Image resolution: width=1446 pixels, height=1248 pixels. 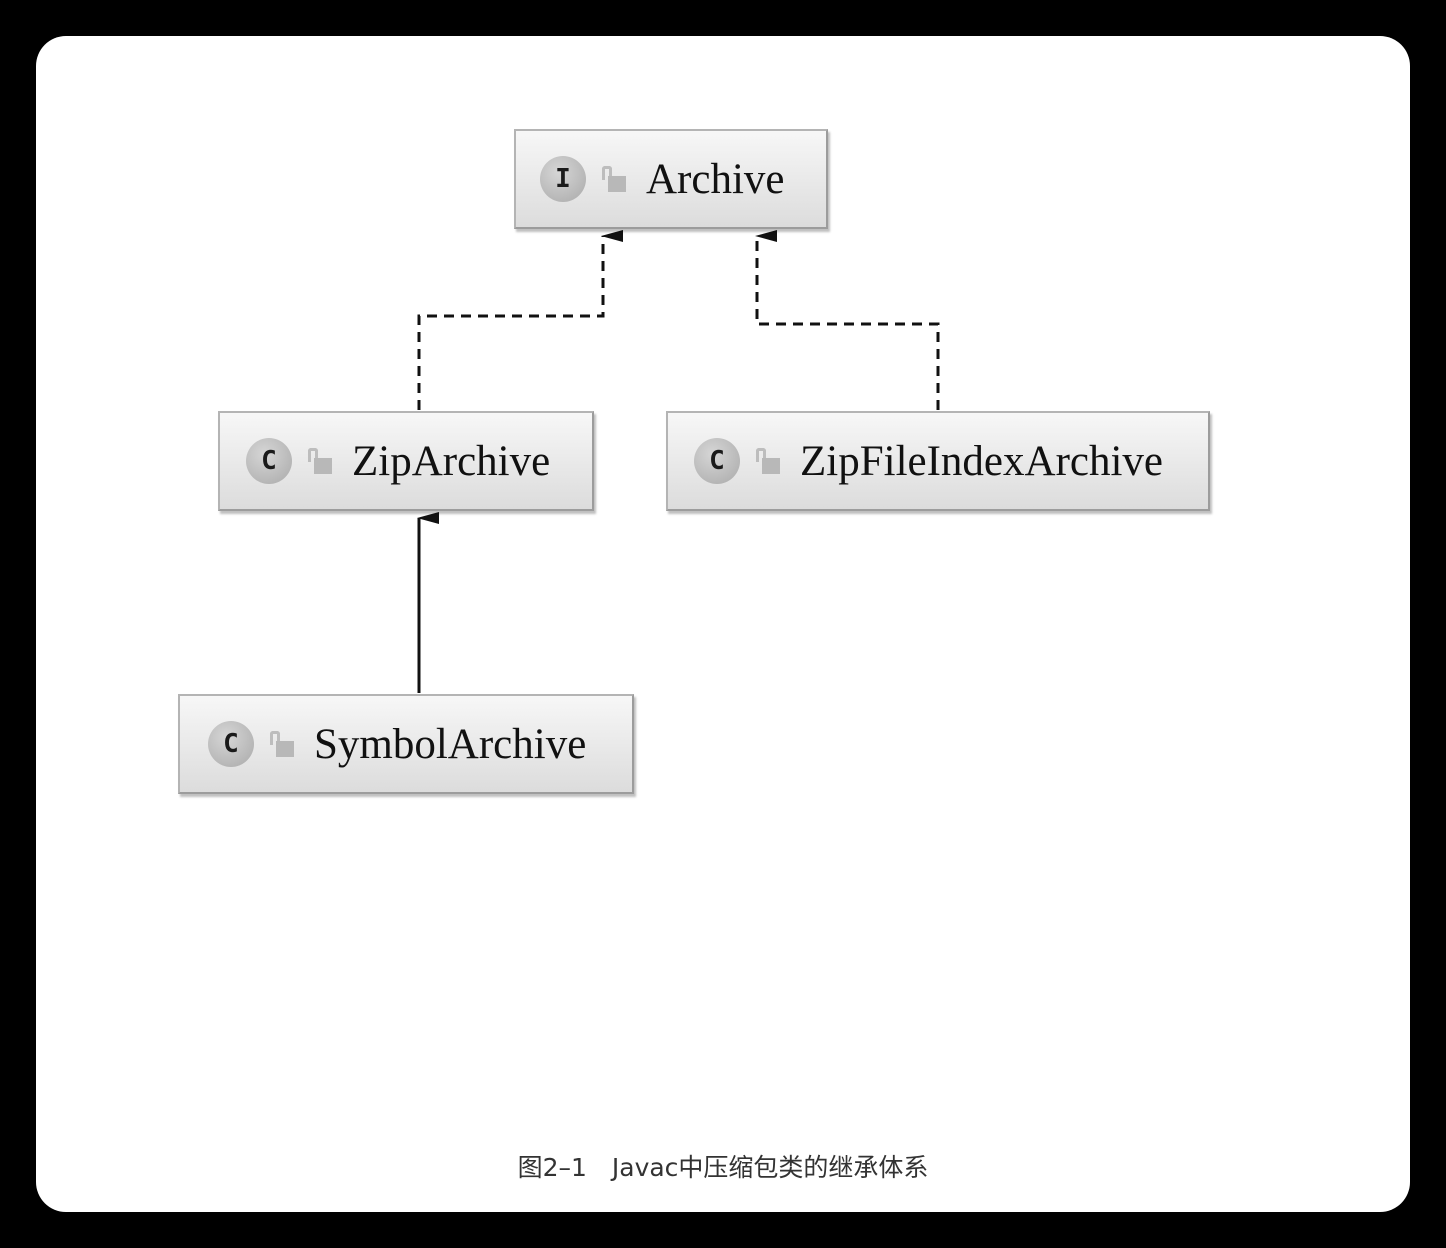 I want to click on interface-icon: I, so click(x=563, y=179).